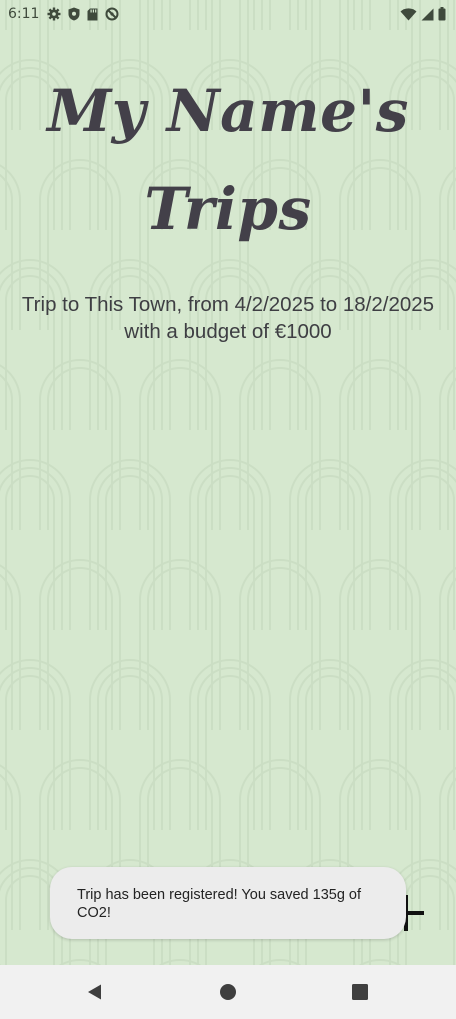 This screenshot has width=456, height=1019. I want to click on navigation-bar, so click(228, 992).